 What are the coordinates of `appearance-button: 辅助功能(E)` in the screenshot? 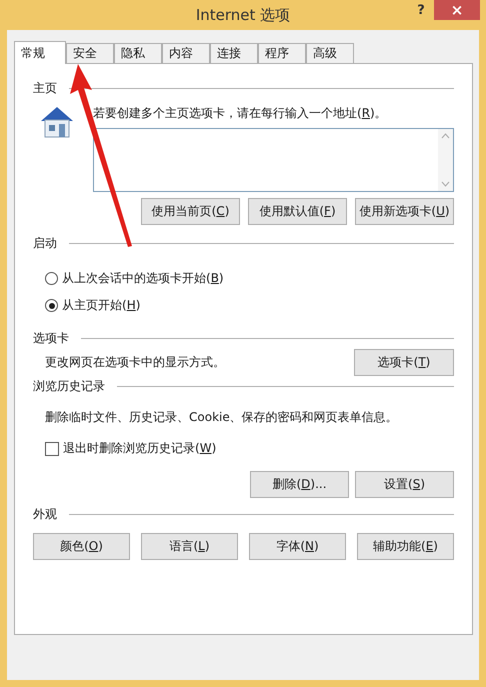 It's located at (405, 546).